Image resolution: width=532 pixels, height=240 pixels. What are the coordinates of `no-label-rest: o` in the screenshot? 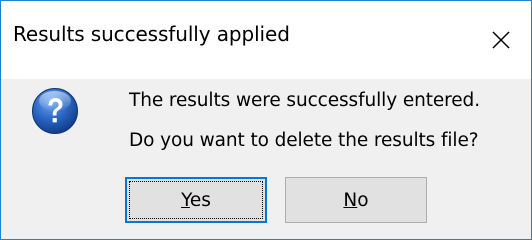 It's located at (363, 200).